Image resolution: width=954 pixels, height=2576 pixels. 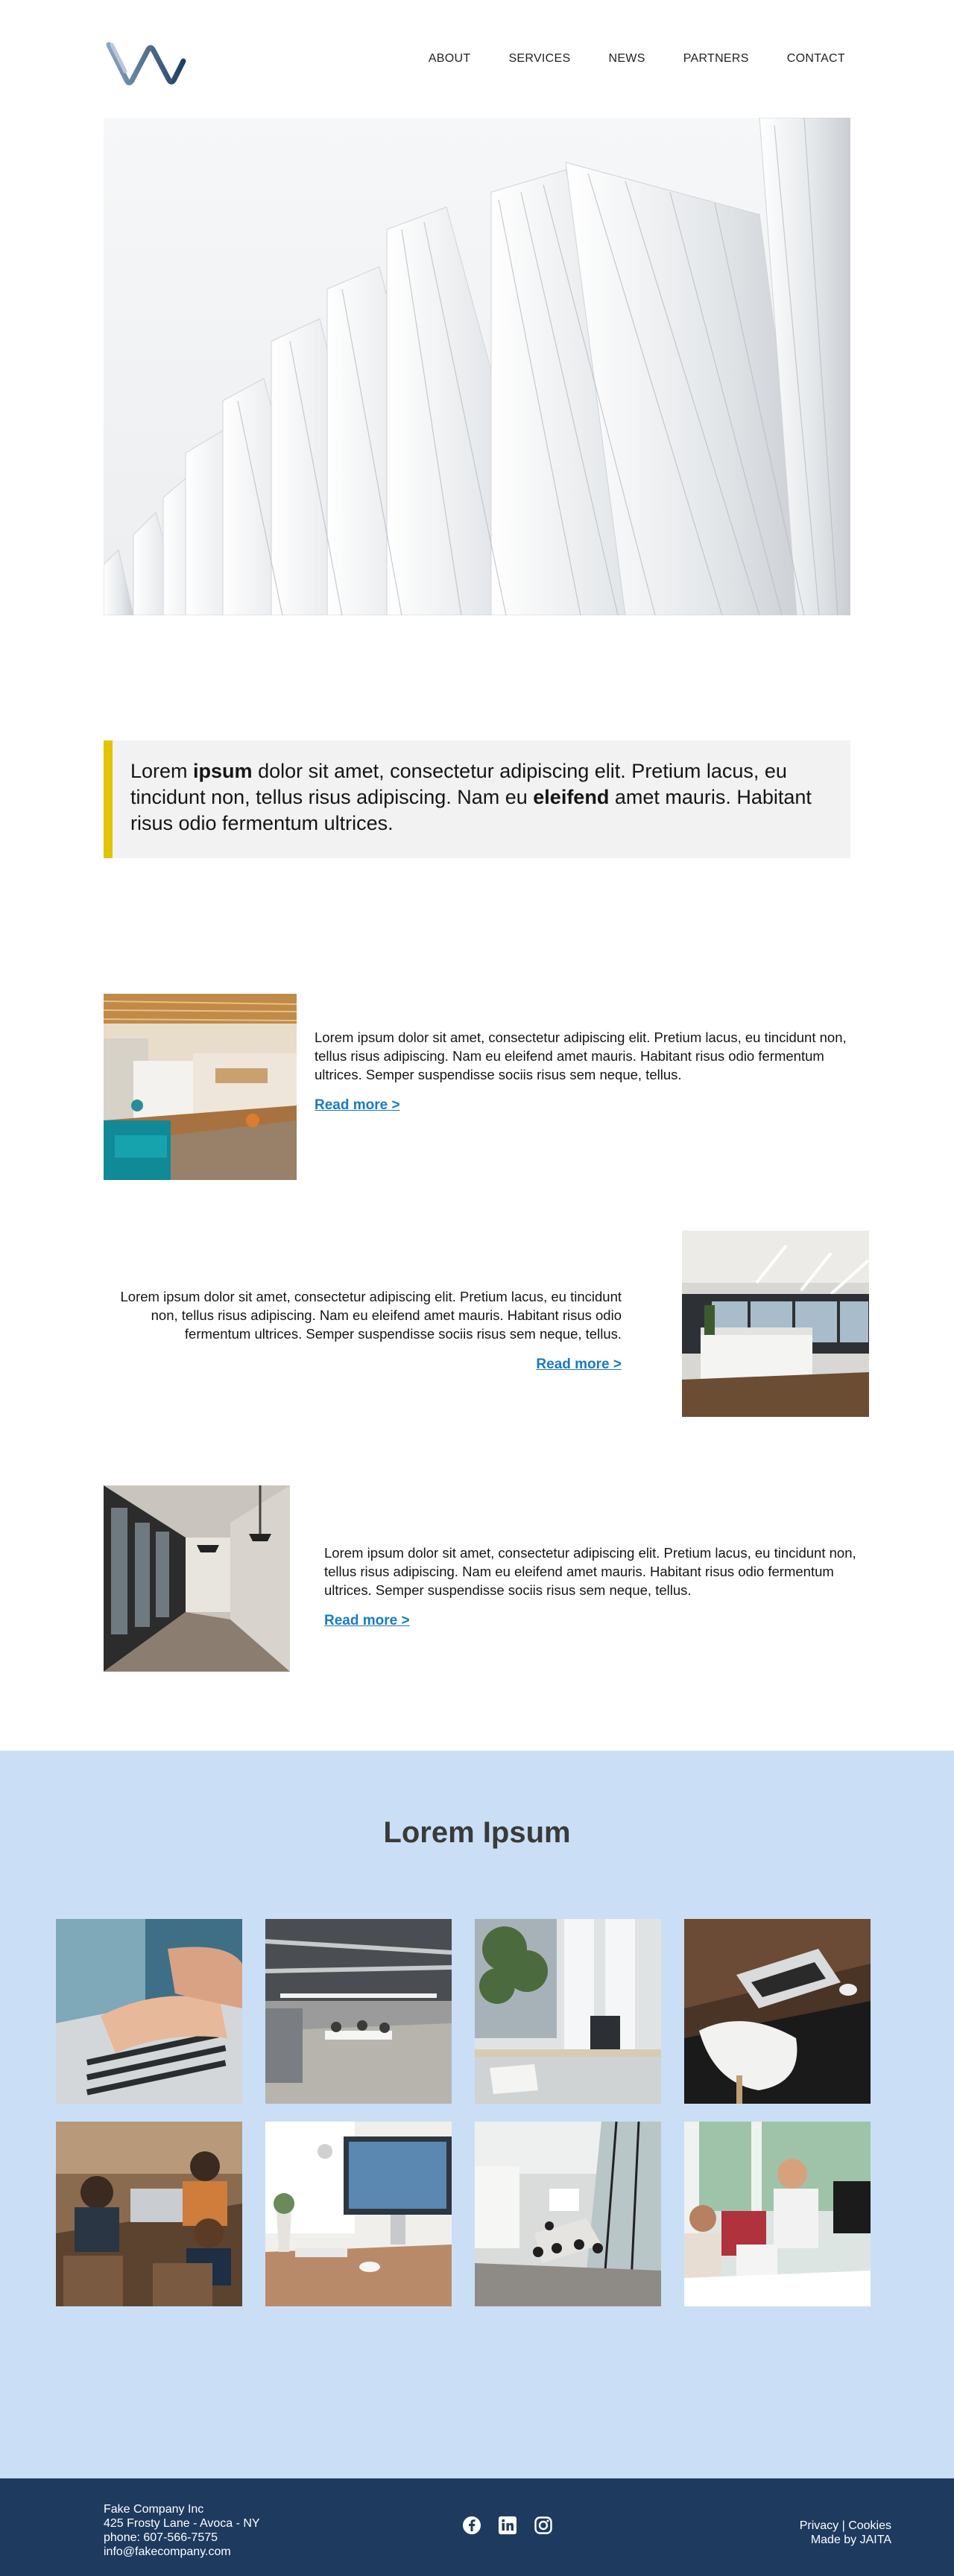 What do you see at coordinates (777, 2012) in the screenshot?
I see `gallery-image-laptop-wood-desk` at bounding box center [777, 2012].